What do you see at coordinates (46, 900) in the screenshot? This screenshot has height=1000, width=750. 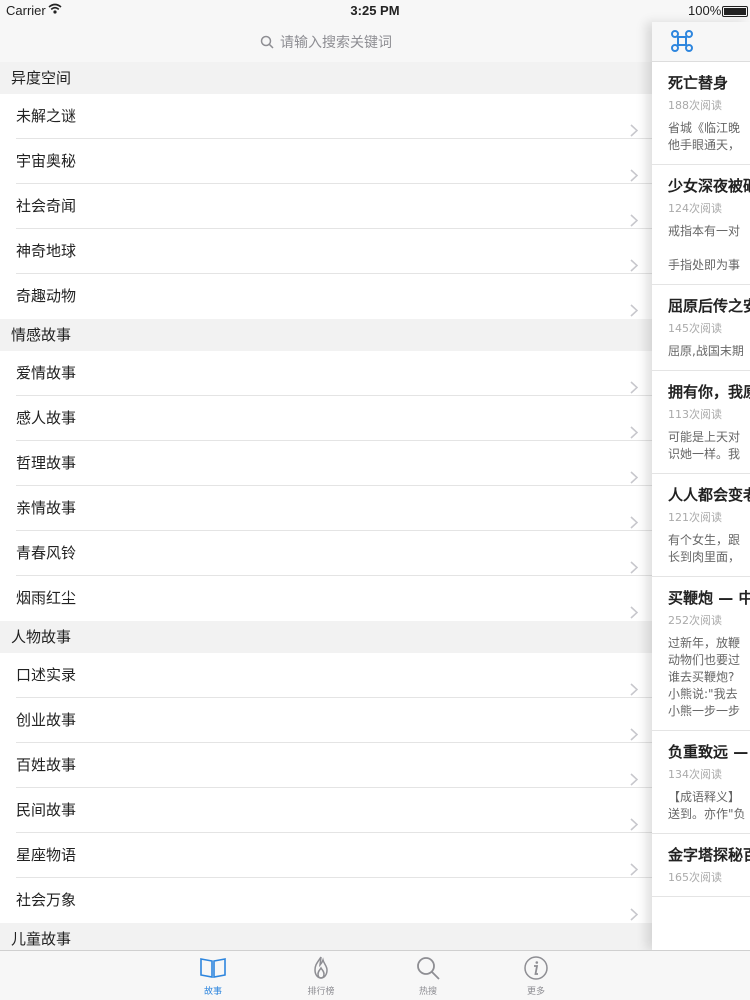 I see `category-label: 社会万象` at bounding box center [46, 900].